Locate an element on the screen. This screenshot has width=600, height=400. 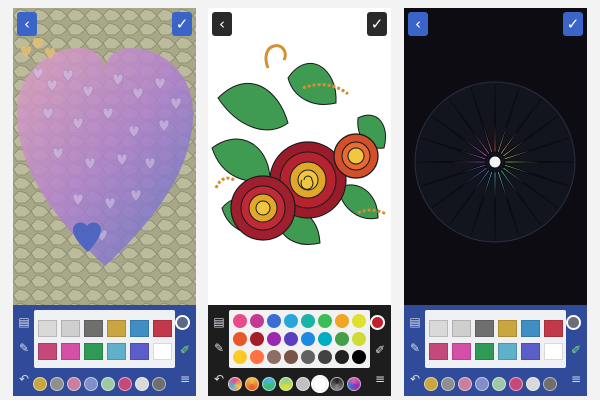
swatch-sky is located at coordinates (291, 321).